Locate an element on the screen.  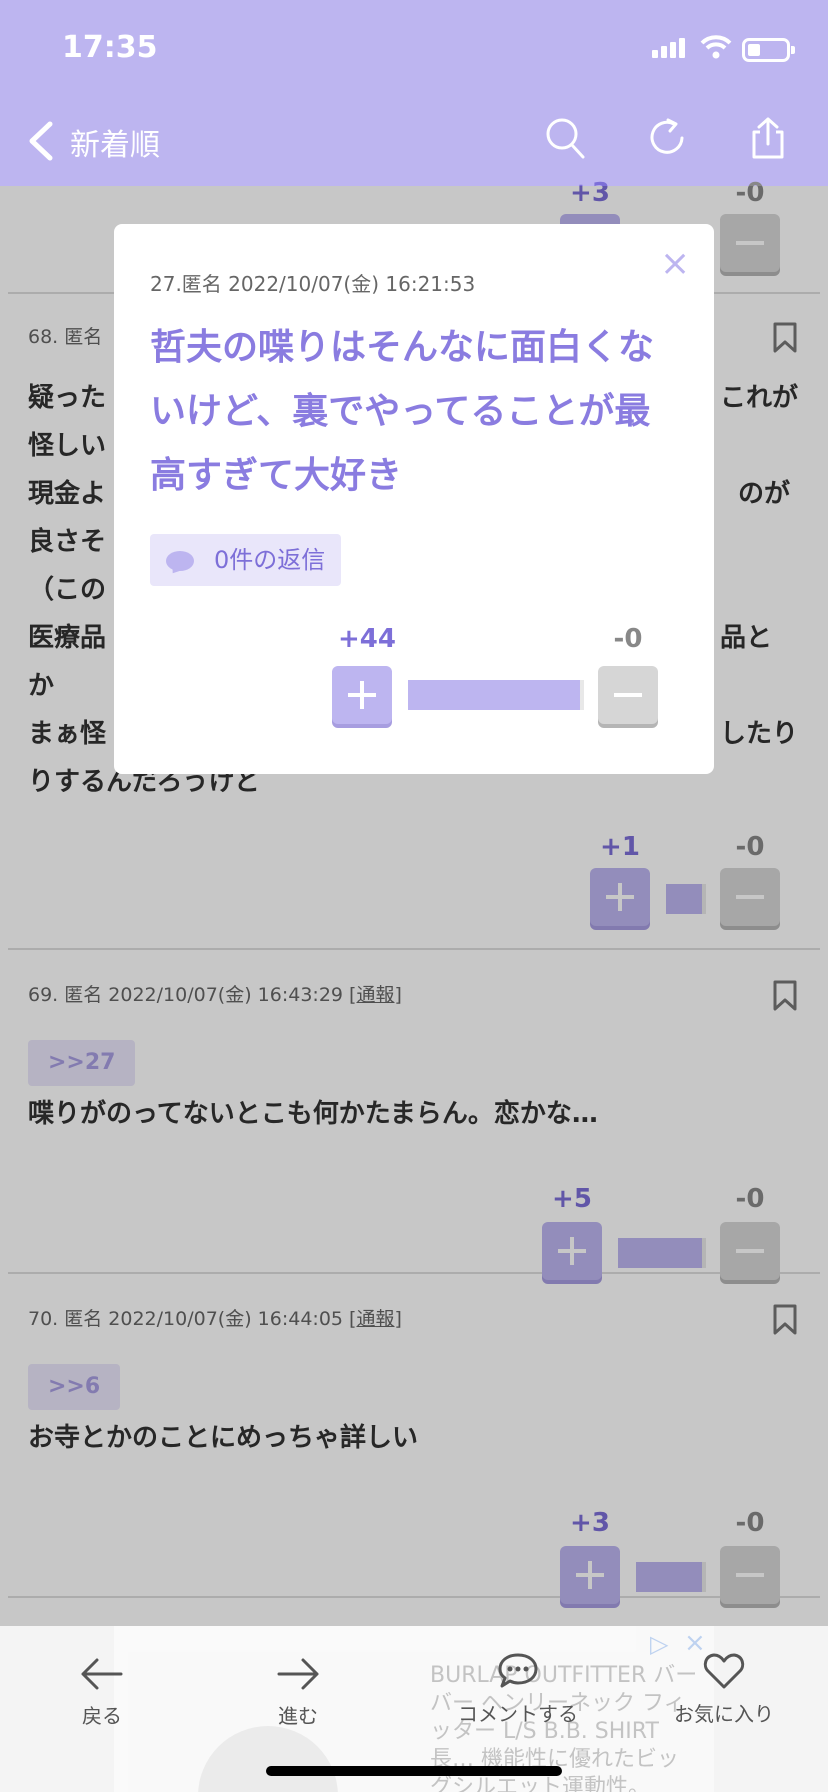
comment-button-label: コメントする is located at coordinates (518, 1714).